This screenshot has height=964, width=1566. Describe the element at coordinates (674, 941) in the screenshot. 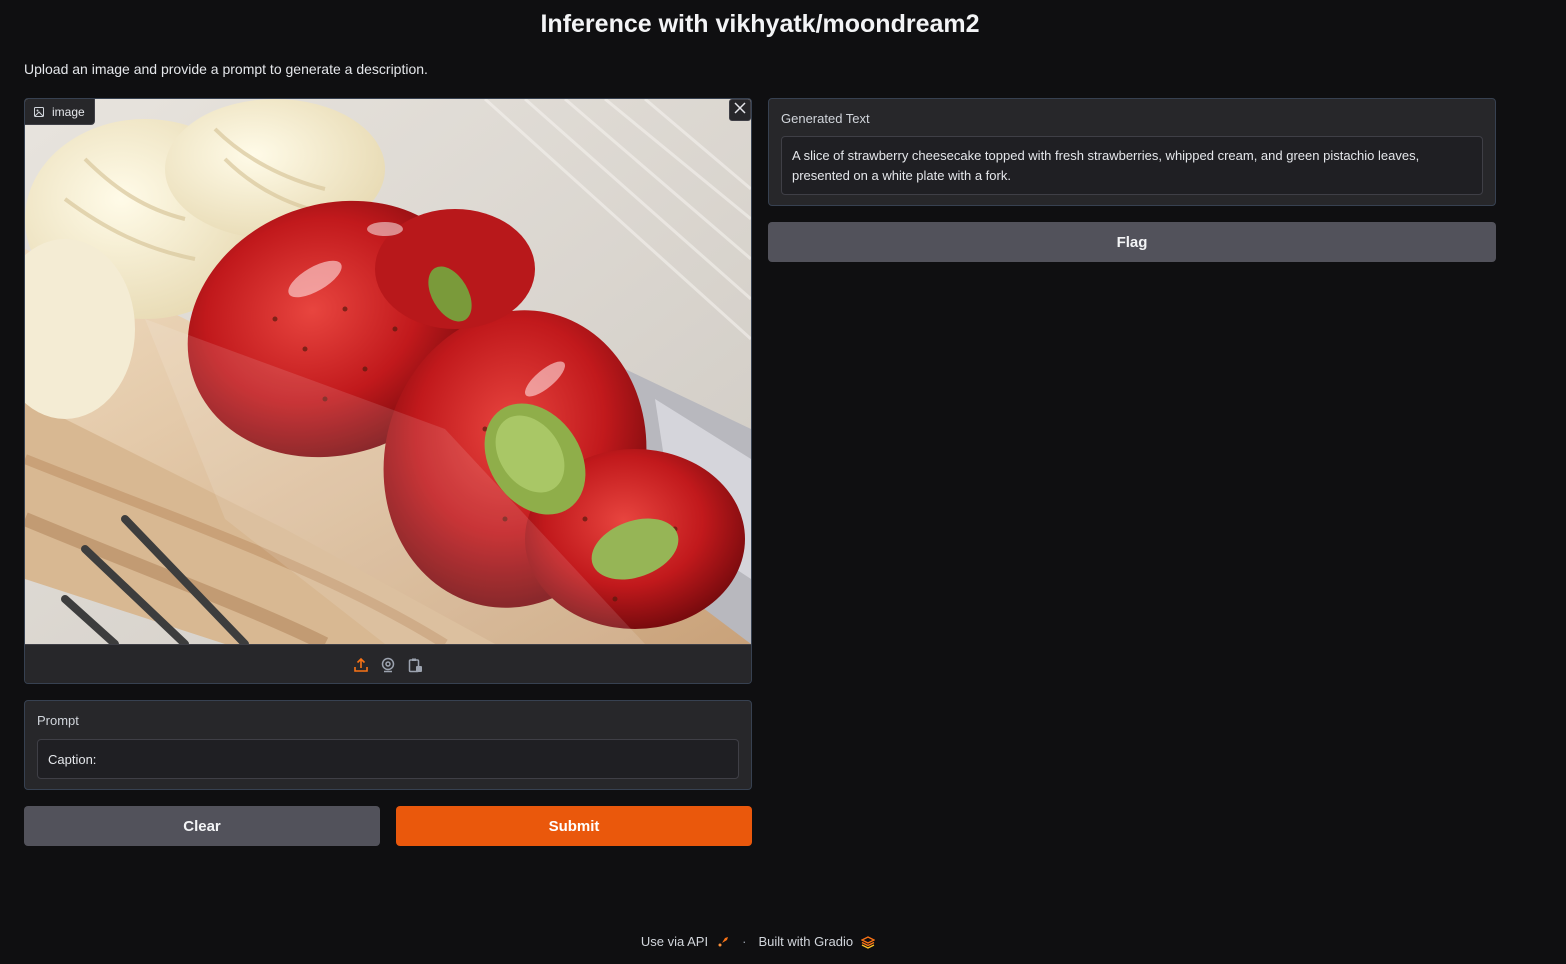

I see `use-via-api-link: Use via API` at that location.